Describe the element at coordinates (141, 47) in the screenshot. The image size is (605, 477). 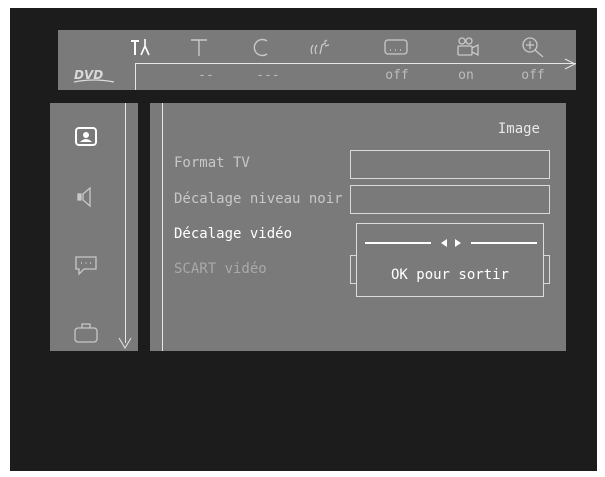
I see `settings-icon` at that location.